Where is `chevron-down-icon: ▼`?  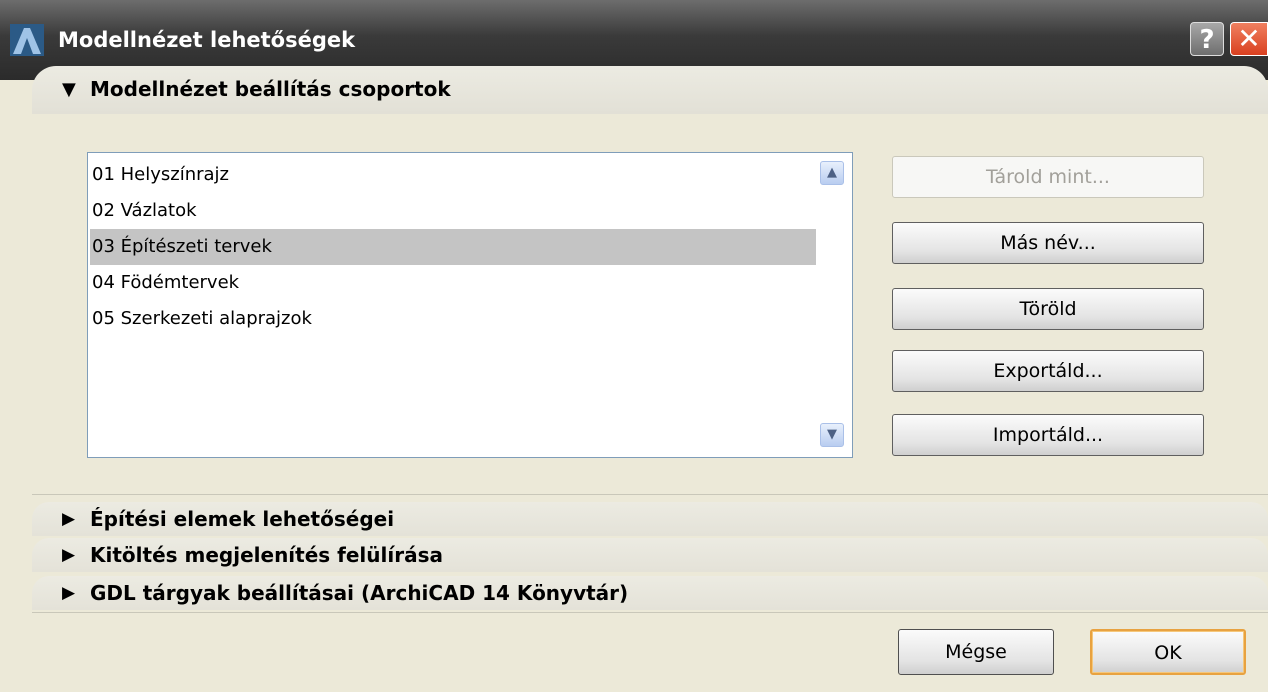 chevron-down-icon: ▼ is located at coordinates (832, 434).